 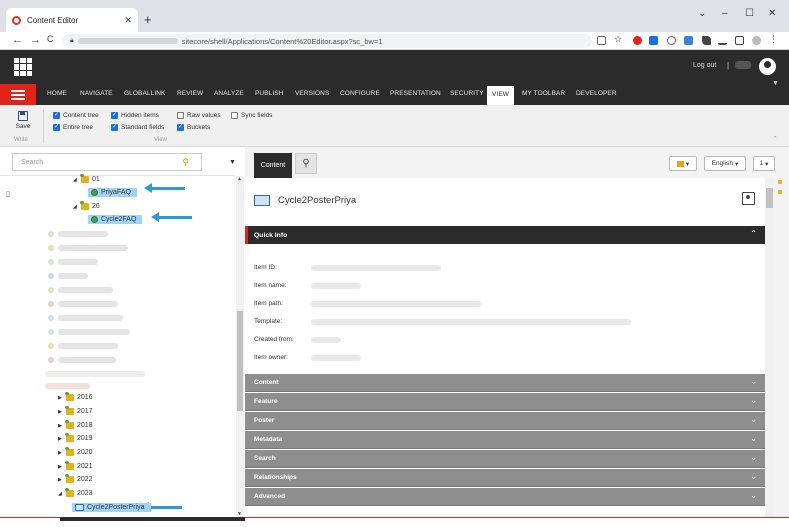 I want to click on tree-horizontal-scrollbar, so click(x=152, y=519).